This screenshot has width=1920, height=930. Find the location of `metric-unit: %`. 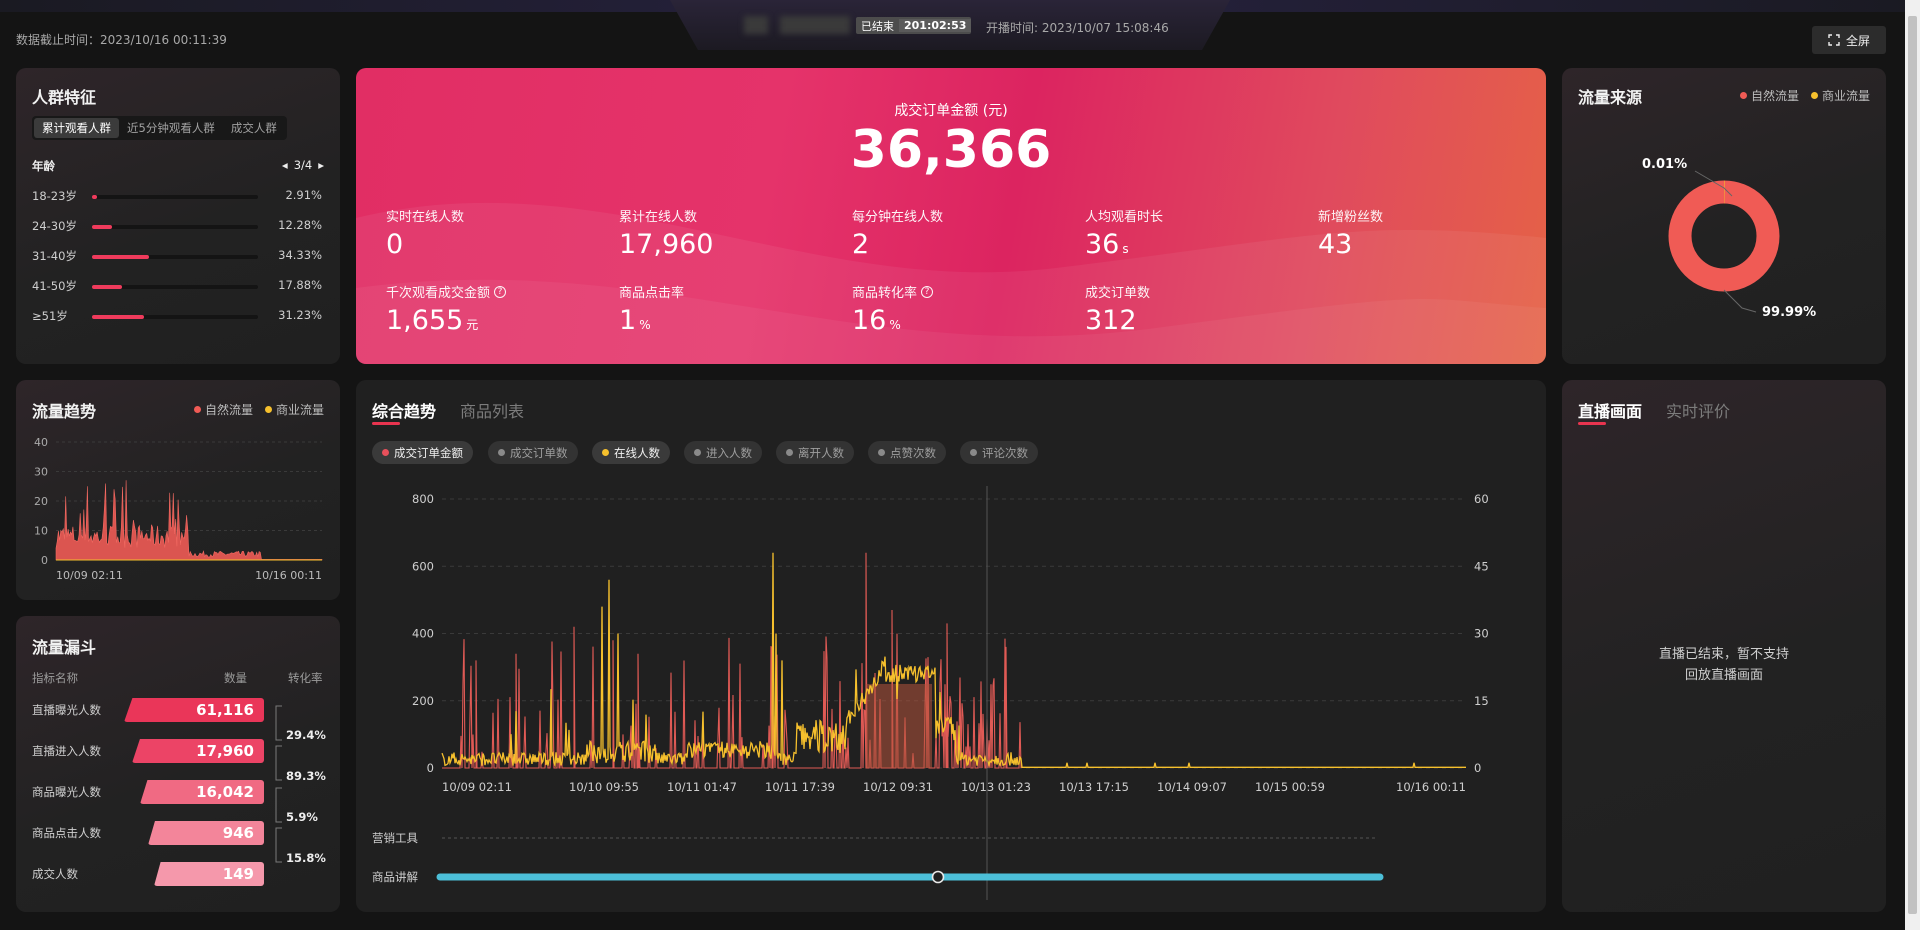

metric-unit: % is located at coordinates (645, 325).